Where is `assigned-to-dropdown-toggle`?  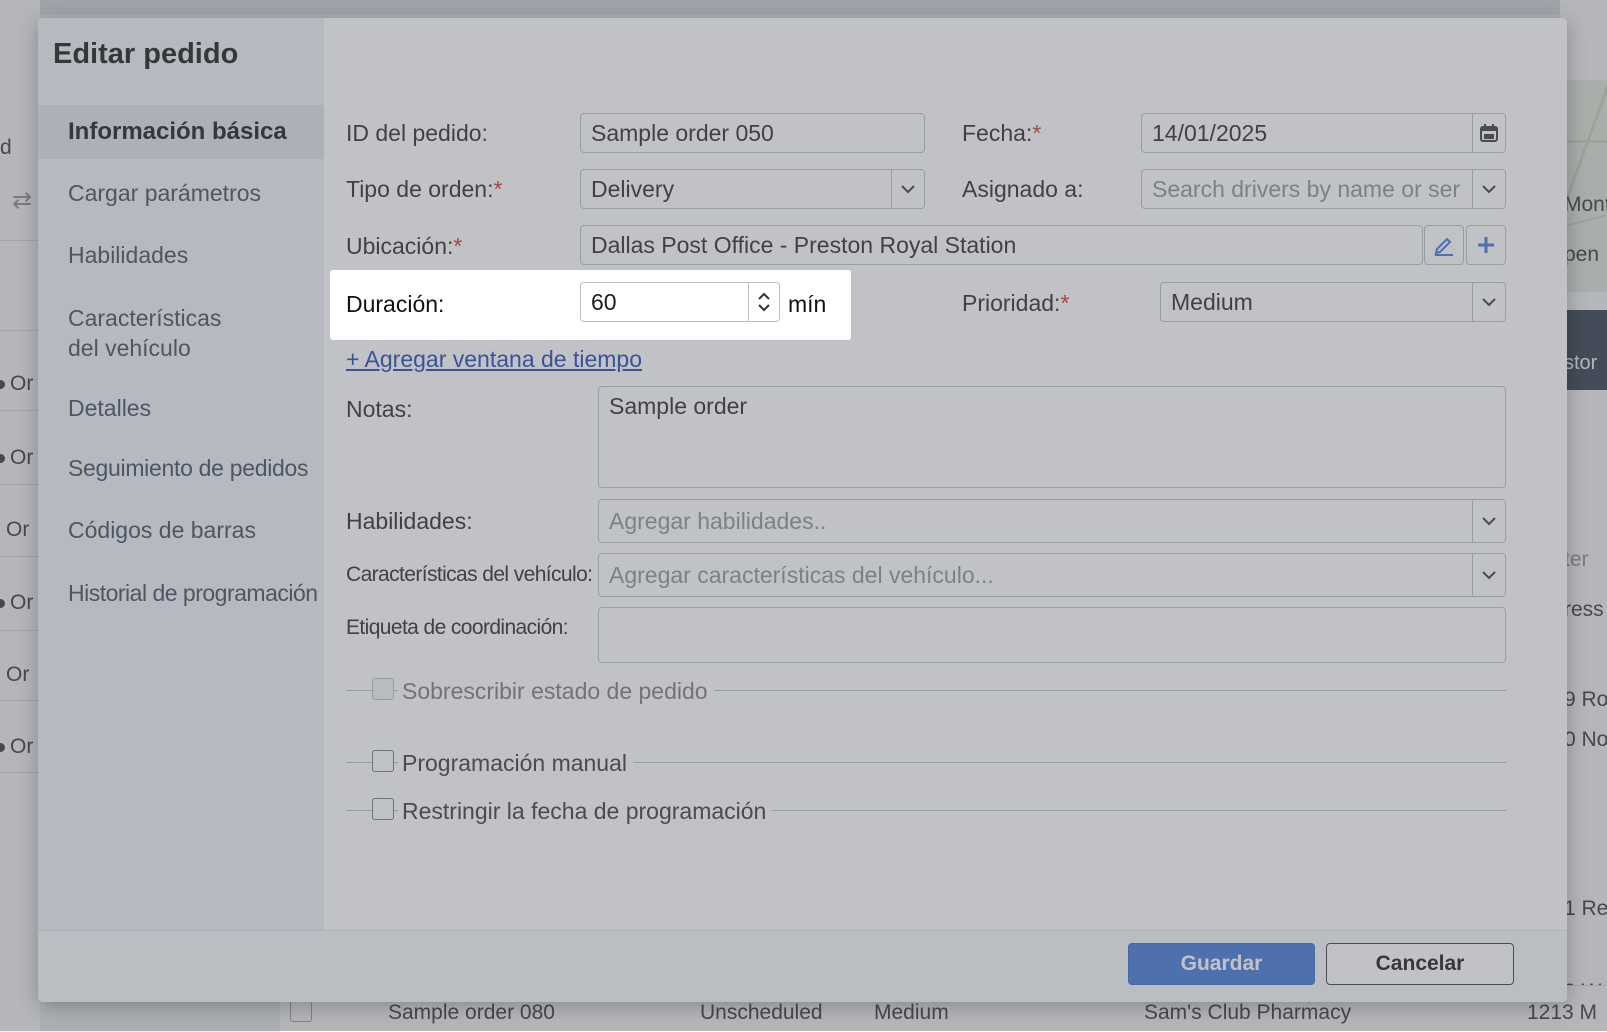
assigned-to-dropdown-toggle is located at coordinates (1488, 189).